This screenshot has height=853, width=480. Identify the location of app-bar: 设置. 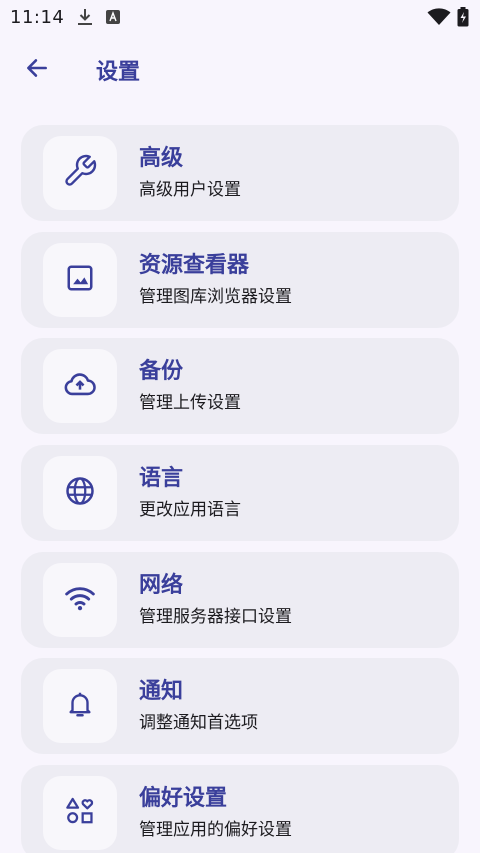
(240, 70).